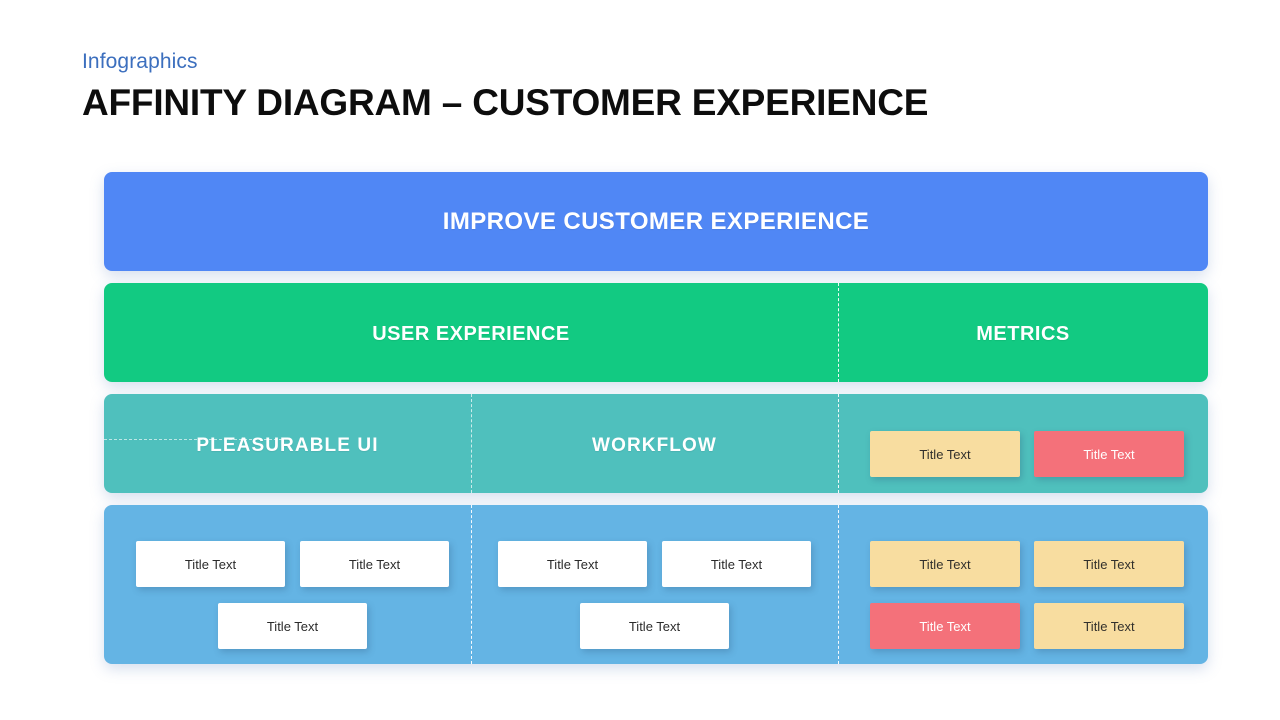 This screenshot has width=1280, height=720. What do you see at coordinates (287, 445) in the screenshot?
I see `subtheme-label-pleasurable-ui: PLEASURABLE UI` at bounding box center [287, 445].